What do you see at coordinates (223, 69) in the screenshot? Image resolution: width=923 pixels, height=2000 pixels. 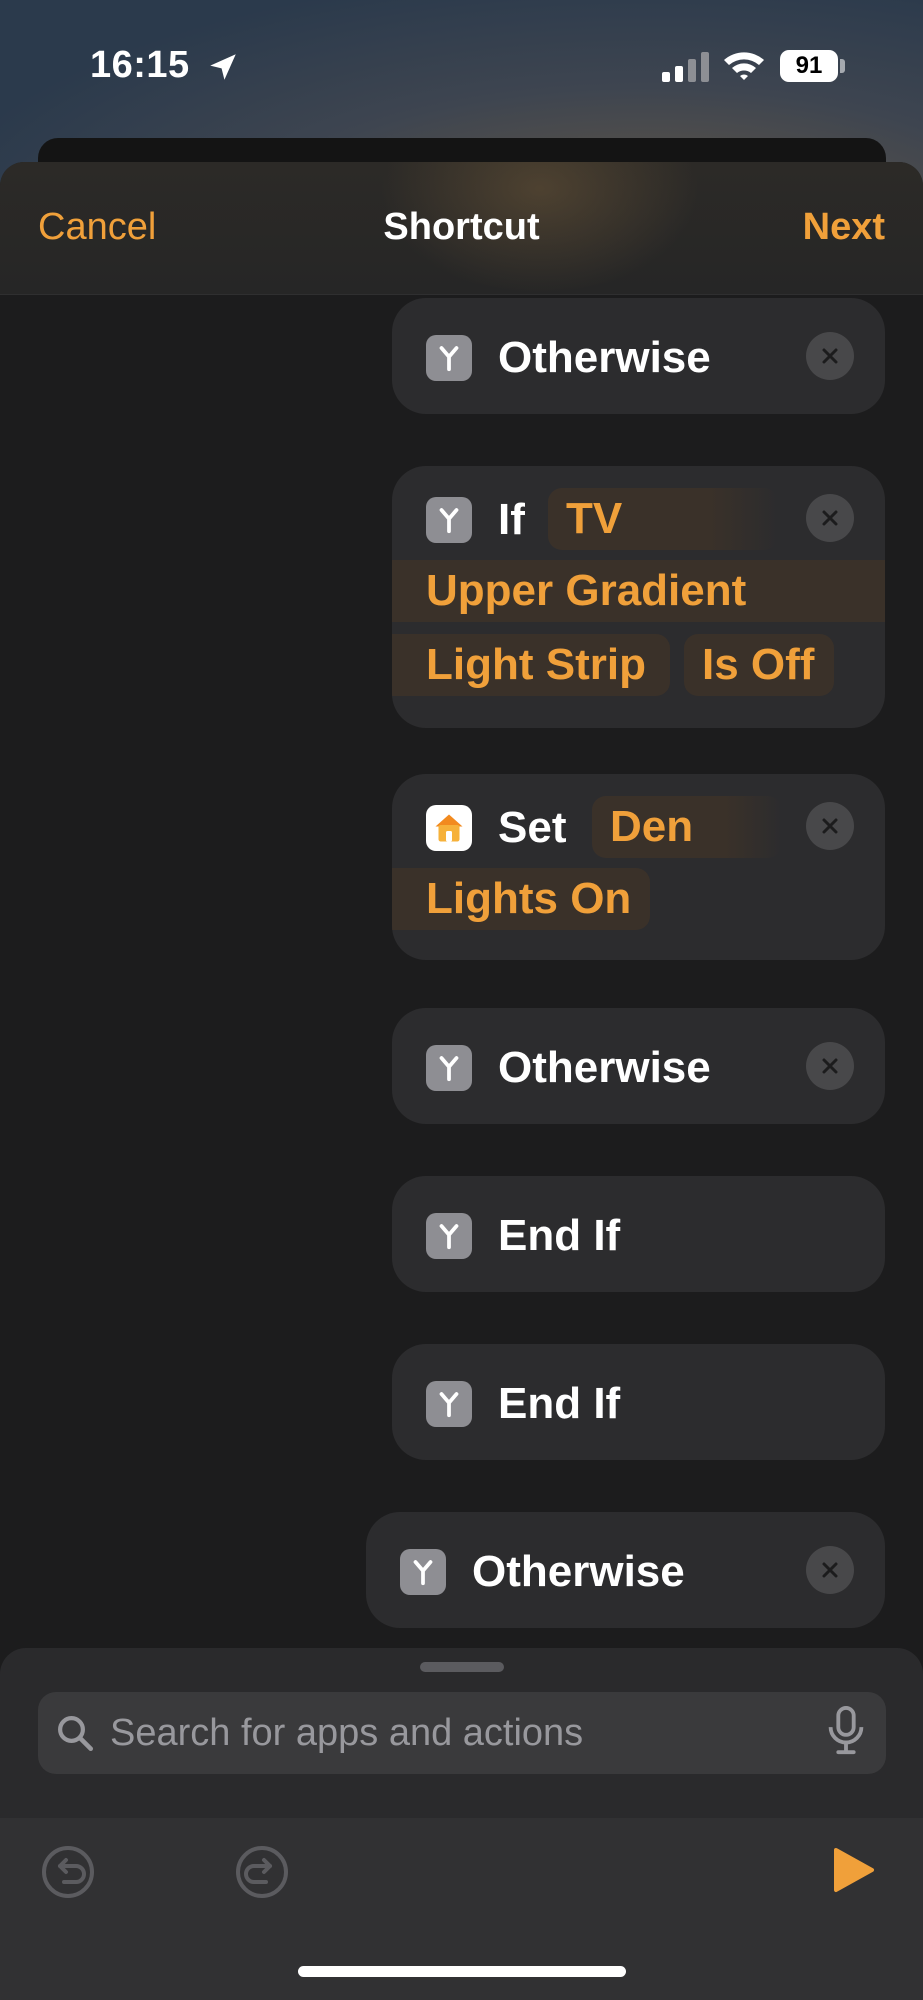 I see `location-arrow-icon` at bounding box center [223, 69].